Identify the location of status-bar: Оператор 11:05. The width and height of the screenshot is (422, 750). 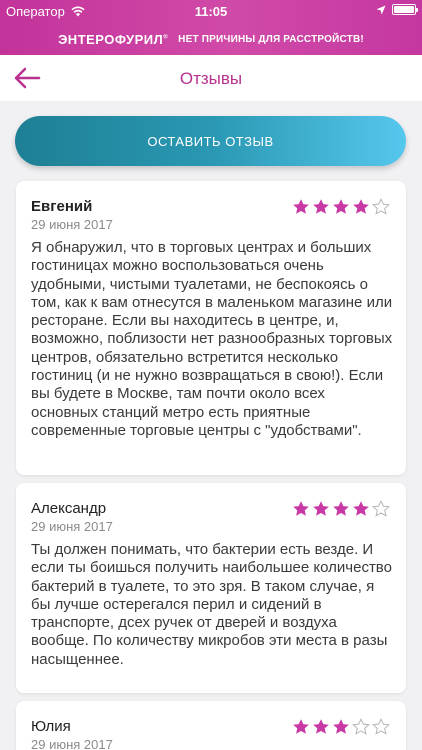
(211, 11).